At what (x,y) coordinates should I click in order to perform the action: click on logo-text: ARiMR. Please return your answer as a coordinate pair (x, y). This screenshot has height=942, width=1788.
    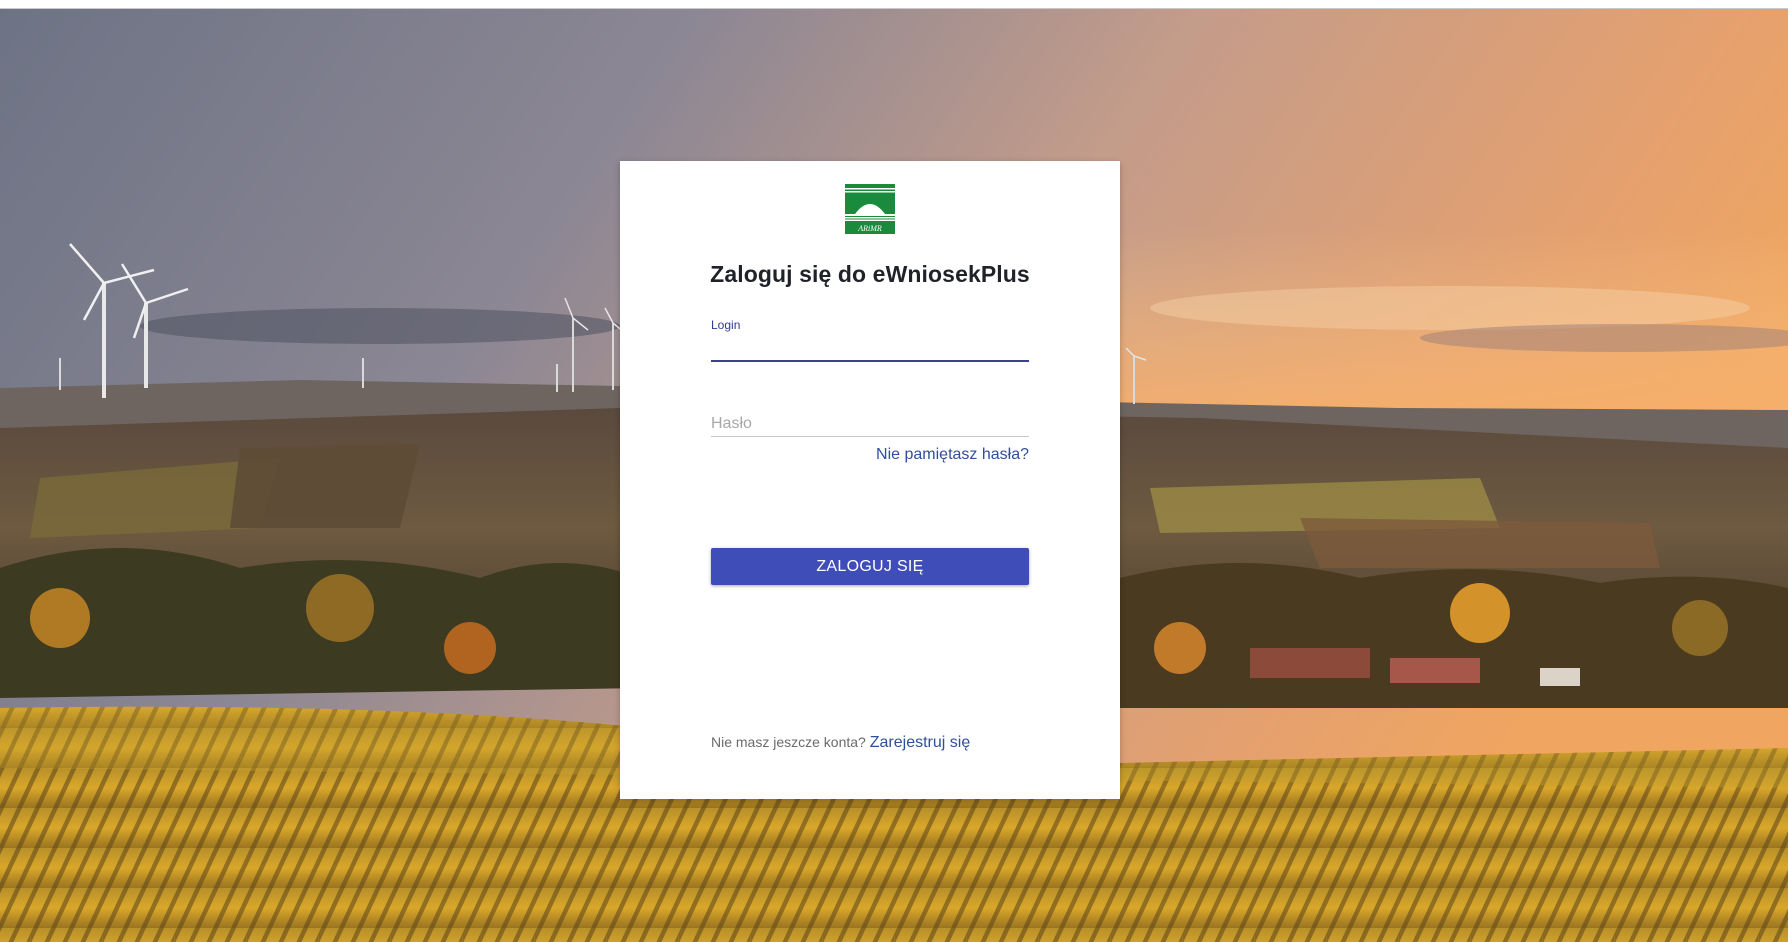
    Looking at the image, I should click on (869, 228).